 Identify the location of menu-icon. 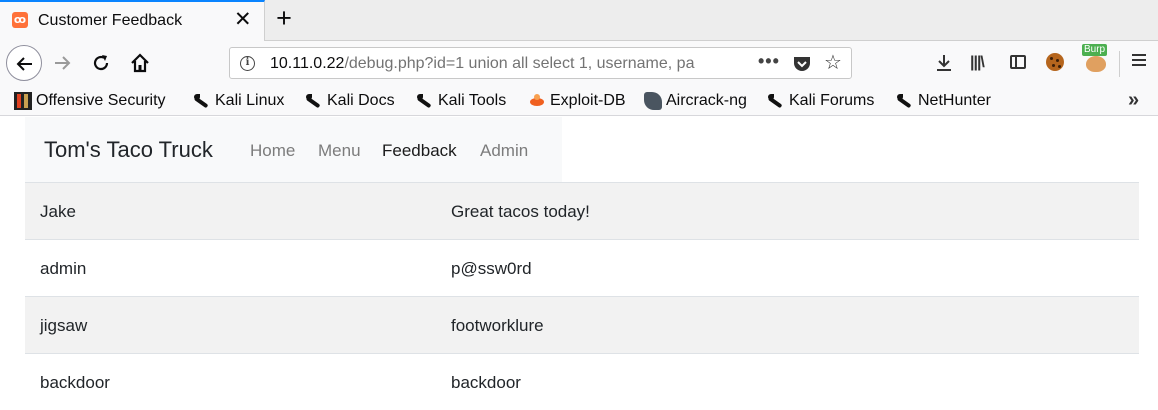
(1139, 60).